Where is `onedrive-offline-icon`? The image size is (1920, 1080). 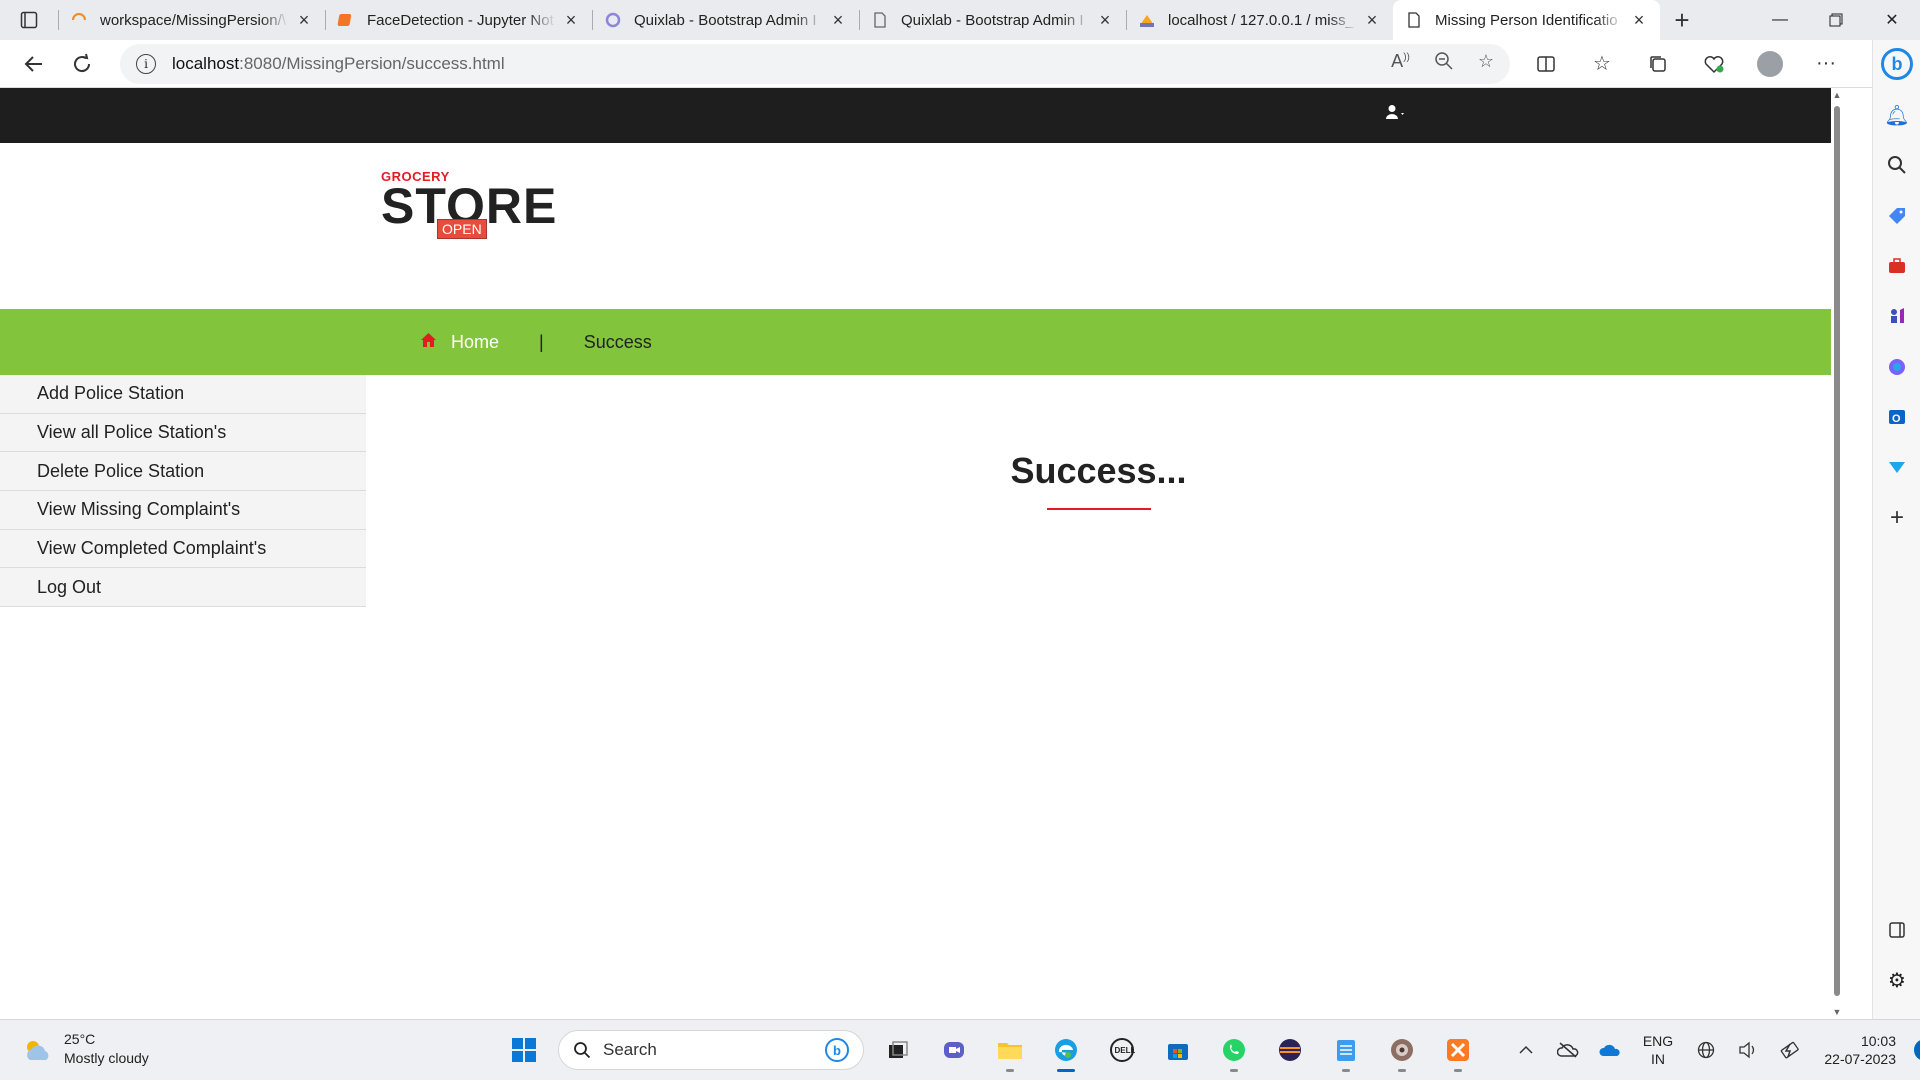
onedrive-offline-icon is located at coordinates (1568, 1050).